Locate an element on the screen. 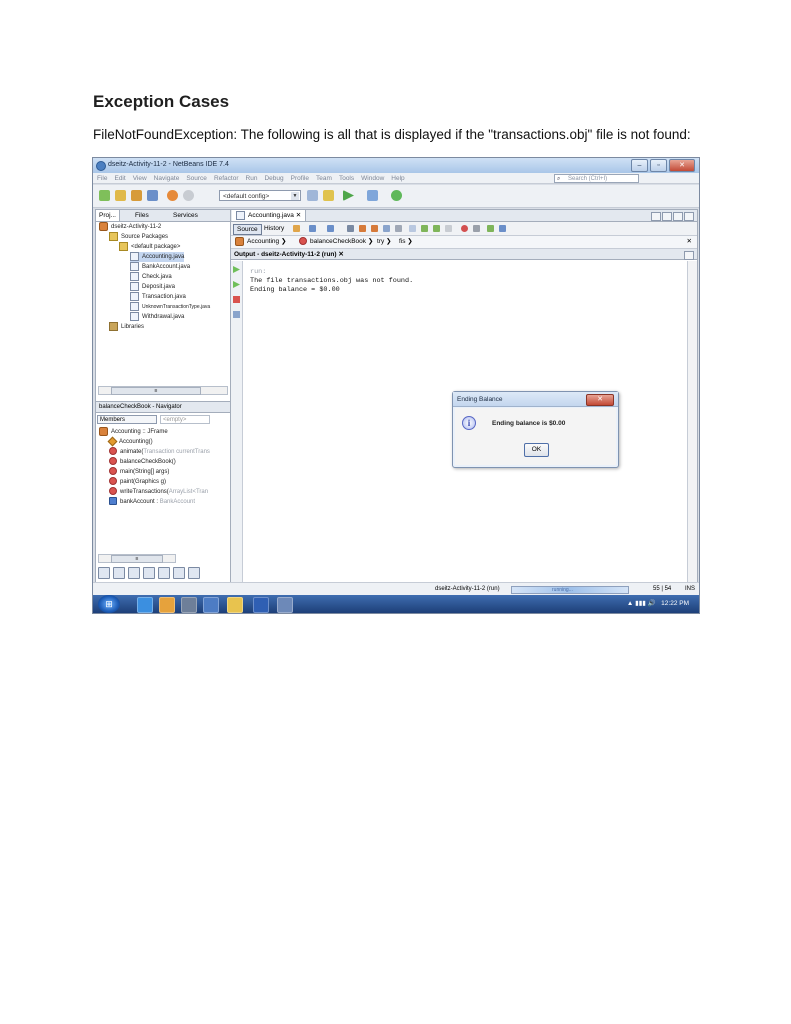 This screenshot has width=791, height=1024. comment-icon is located at coordinates (436, 228).